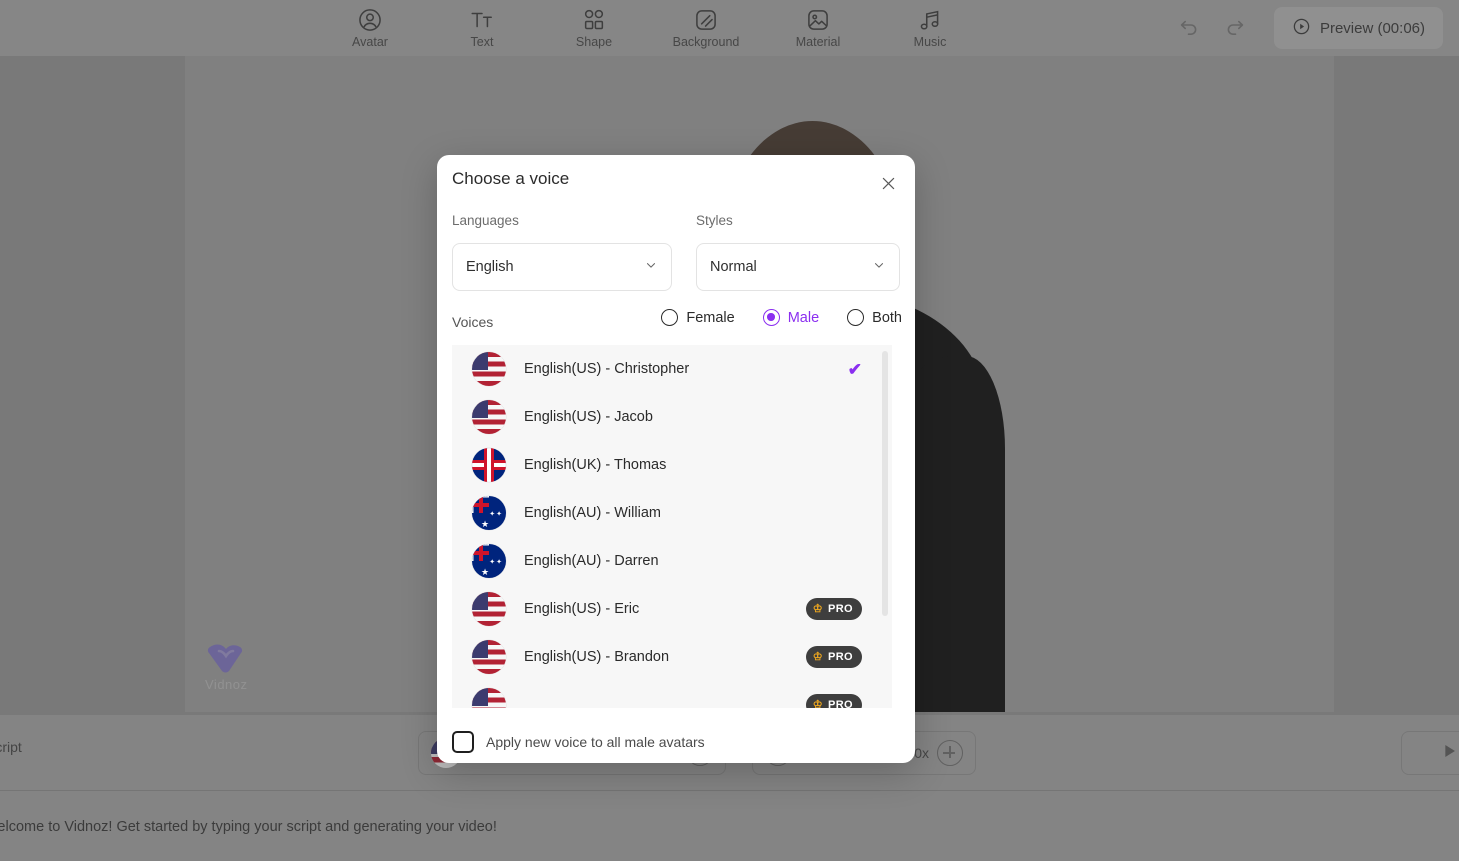 This screenshot has width=1459, height=861. I want to click on voice-list-item: ✦✦ English(AU) - William, so click(665, 513).